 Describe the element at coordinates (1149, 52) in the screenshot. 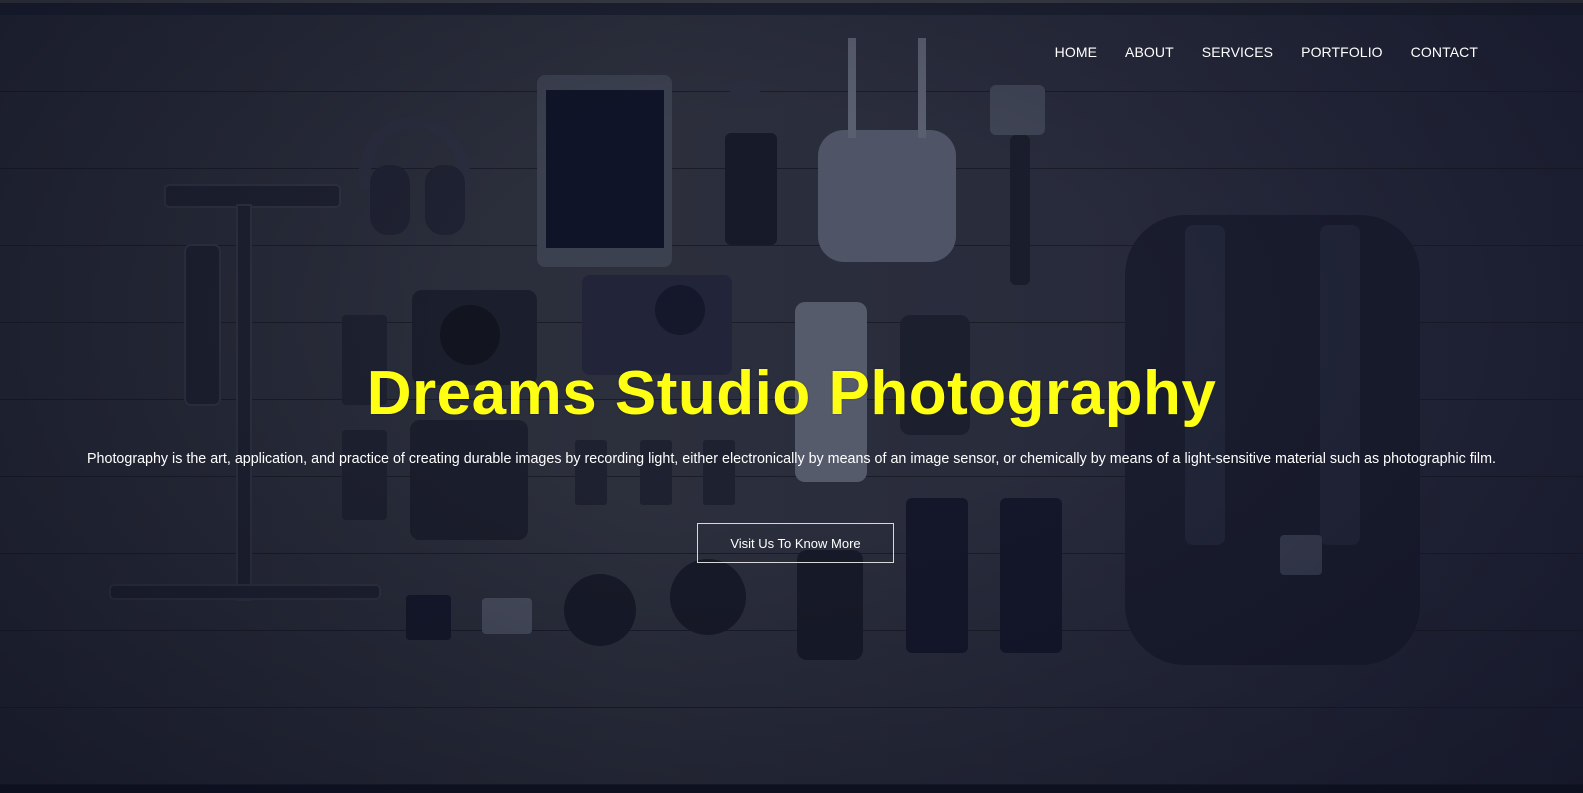

I see `nav-about: ABOUT` at that location.